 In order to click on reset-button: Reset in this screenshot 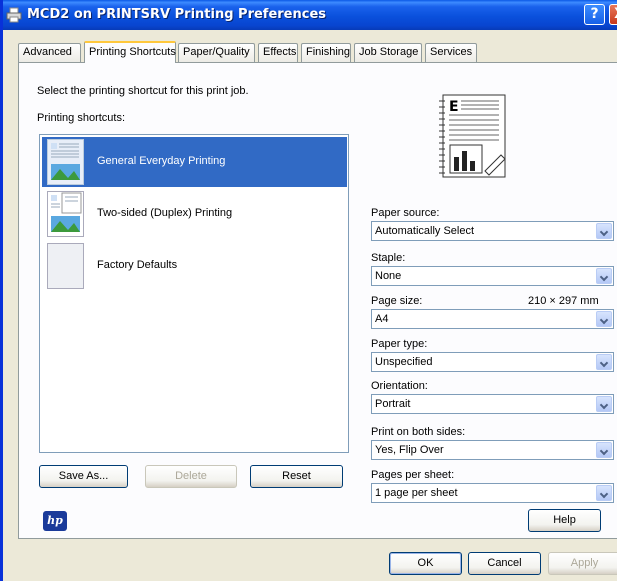, I will do `click(296, 476)`.